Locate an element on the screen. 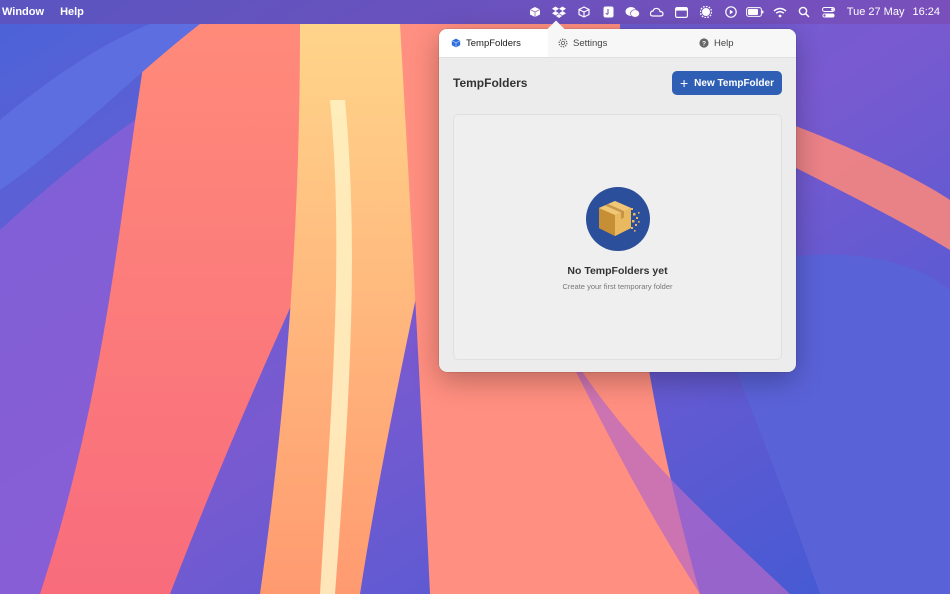  gear-badge-icon is located at coordinates (706, 12).